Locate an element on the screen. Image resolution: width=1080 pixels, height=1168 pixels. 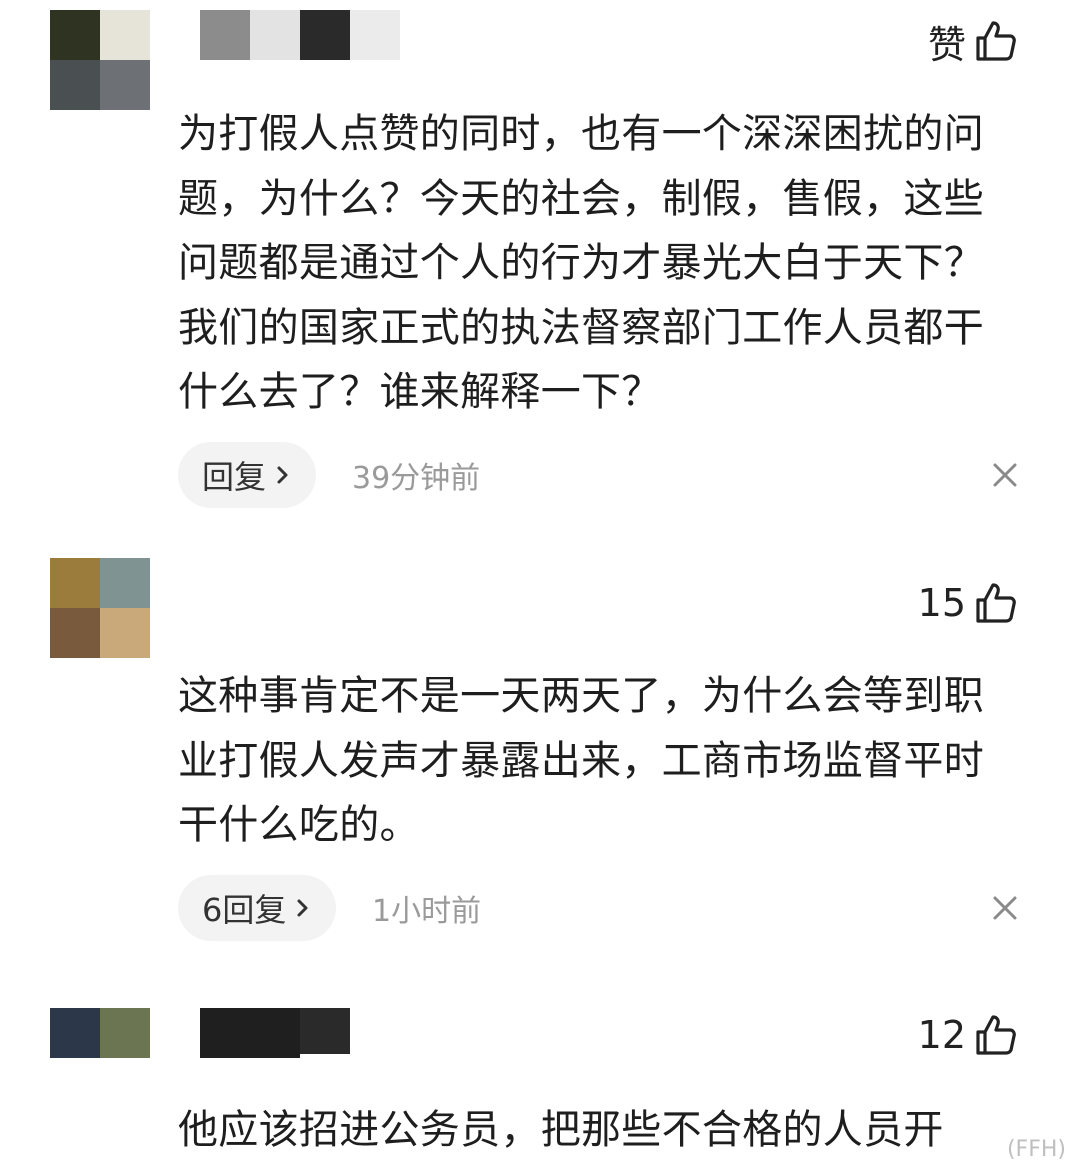
comment-text: 他应该招进公务员，把那些不合格的人员开 is located at coordinates (561, 1130).